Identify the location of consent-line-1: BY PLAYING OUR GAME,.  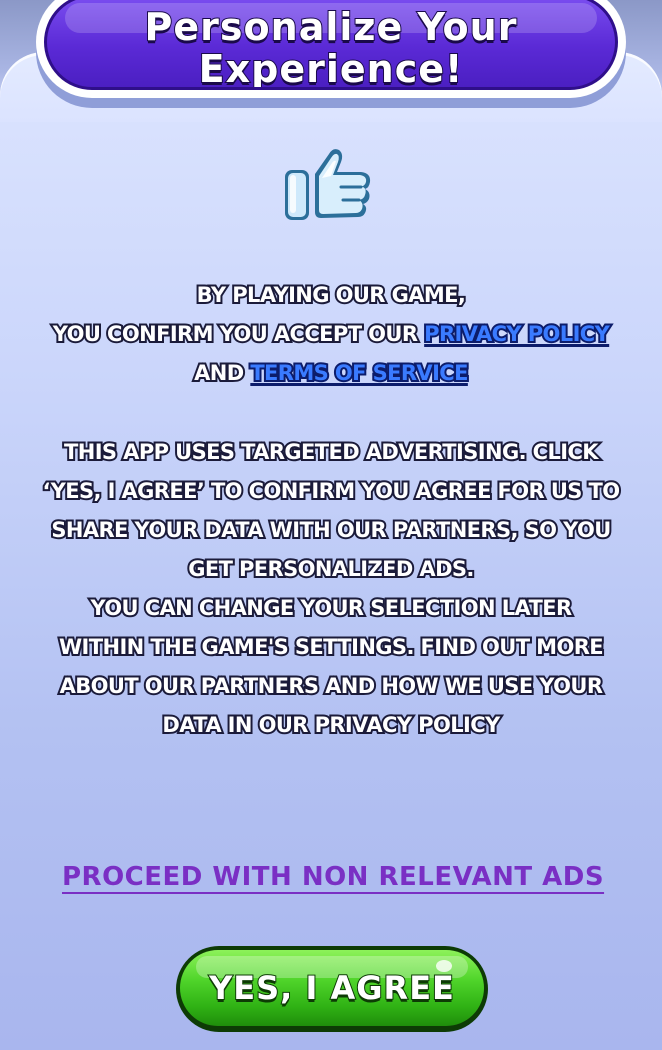
(331, 295).